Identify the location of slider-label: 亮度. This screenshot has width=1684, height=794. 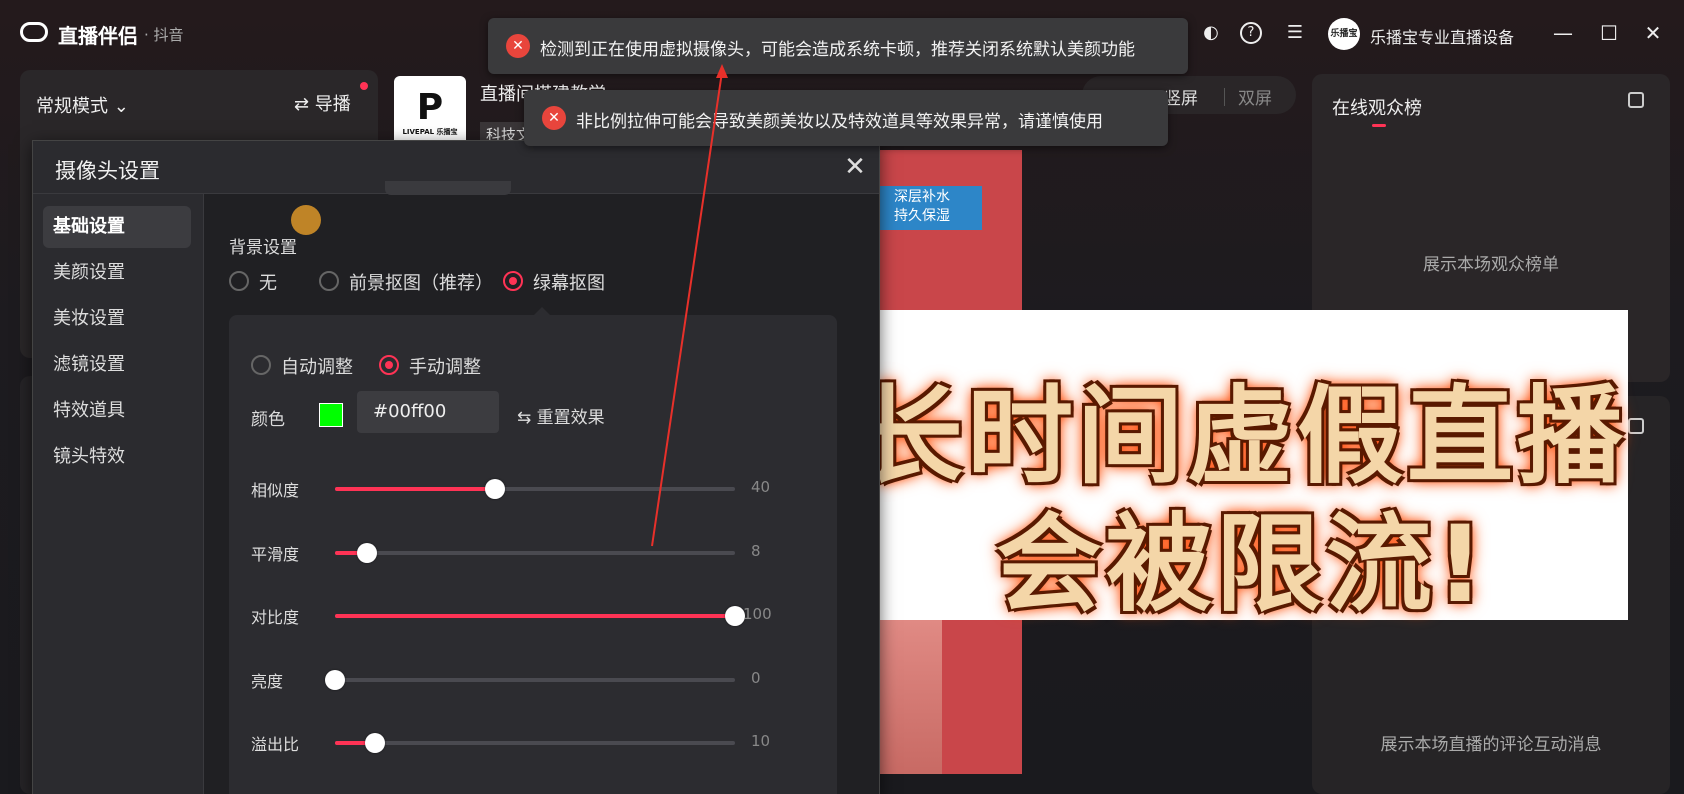
(267, 681).